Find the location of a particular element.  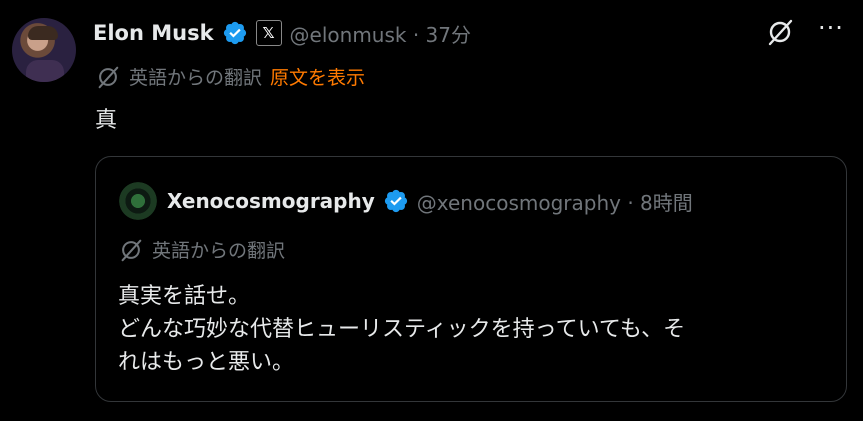

show-original-link: 原文を表示 is located at coordinates (317, 76).